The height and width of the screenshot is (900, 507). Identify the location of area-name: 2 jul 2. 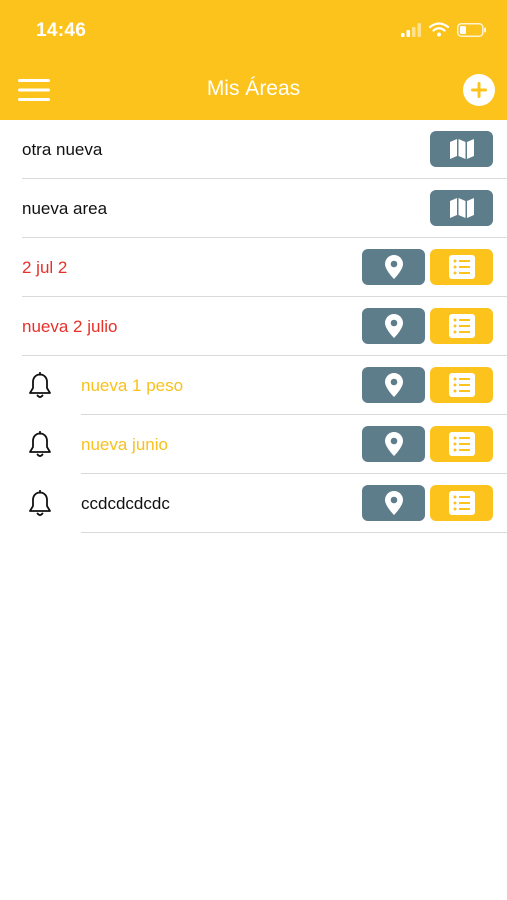
(45, 267).